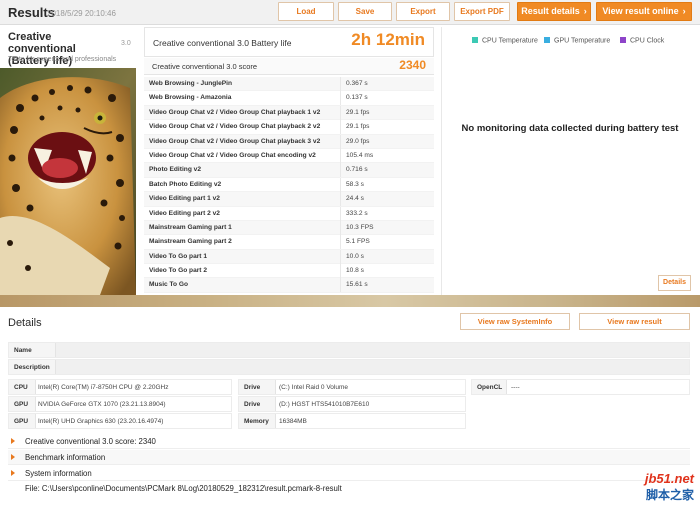  Describe the element at coordinates (184, 199) in the screenshot. I see `result-name: Video Editing part 1 v2` at that location.